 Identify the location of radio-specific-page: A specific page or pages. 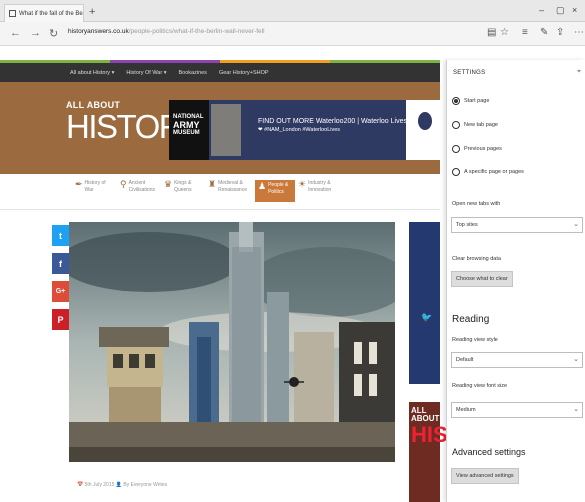
(488, 172).